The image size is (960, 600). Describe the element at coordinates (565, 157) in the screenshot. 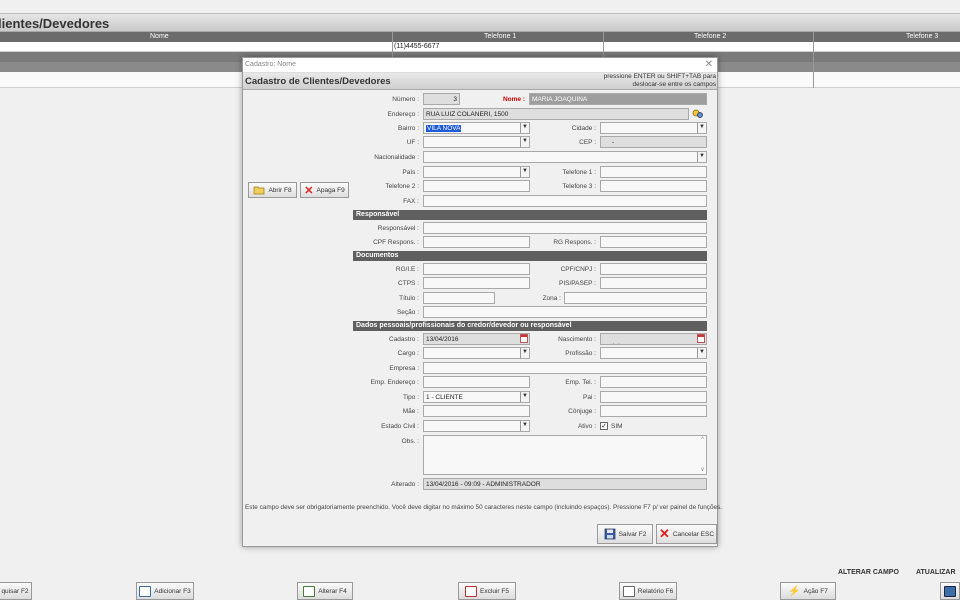

I see `nacionalidade-select: ▼` at that location.